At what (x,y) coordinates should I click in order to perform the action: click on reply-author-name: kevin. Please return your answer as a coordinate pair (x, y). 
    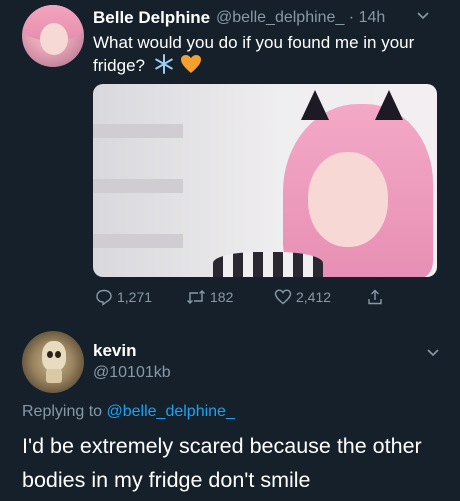
    Looking at the image, I should click on (114, 351).